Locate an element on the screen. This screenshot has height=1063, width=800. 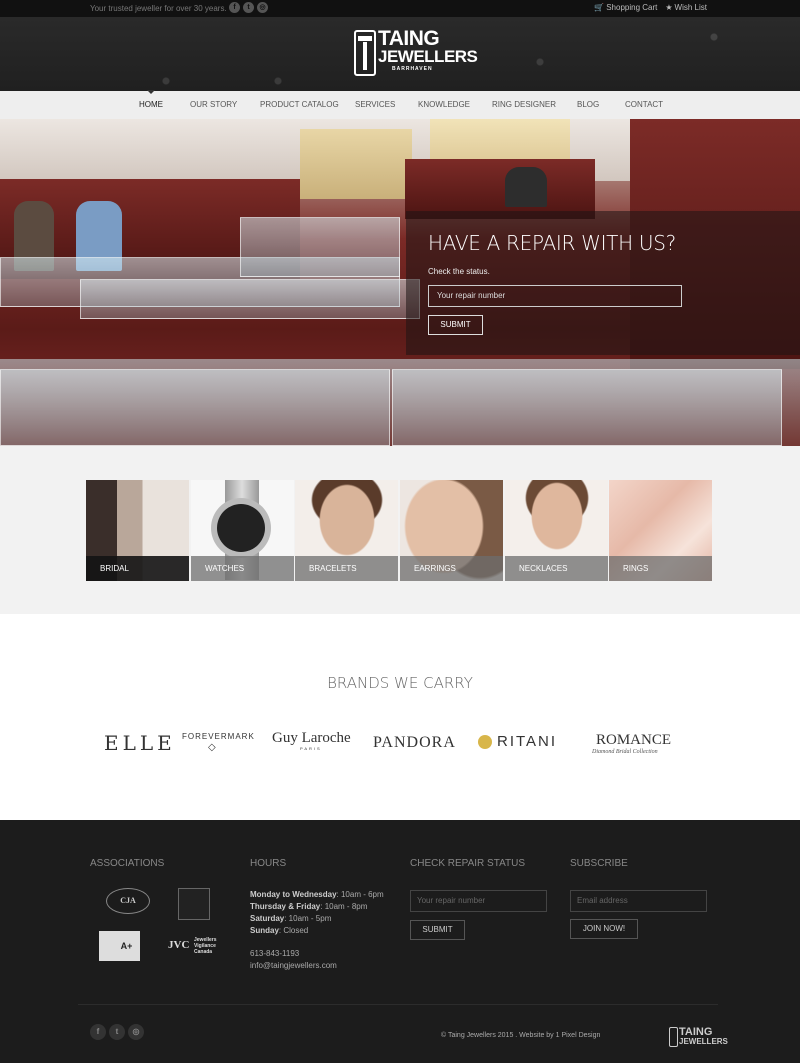
category-tile-rings: RINGS is located at coordinates (660, 530).